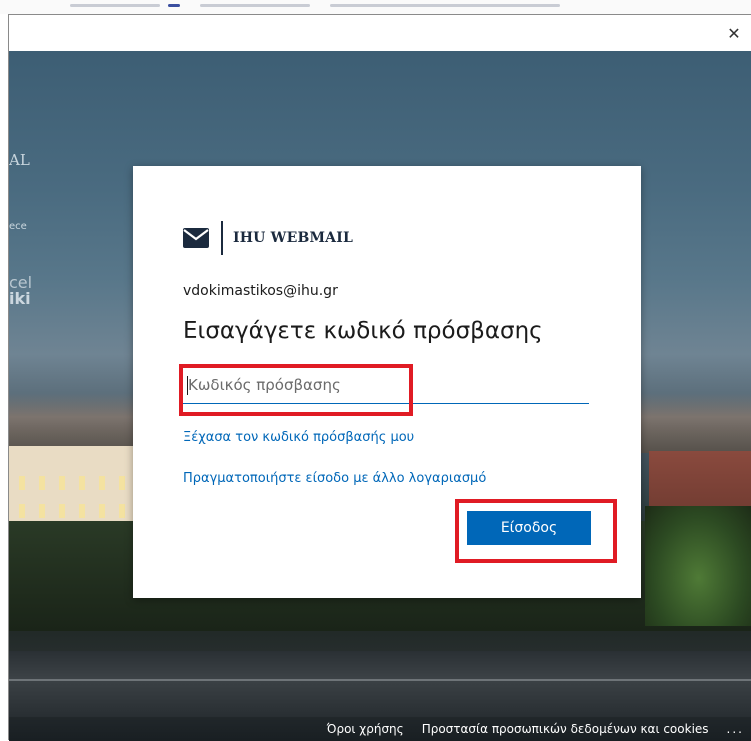  Describe the element at coordinates (187, 385) in the screenshot. I see `text-caret` at that location.